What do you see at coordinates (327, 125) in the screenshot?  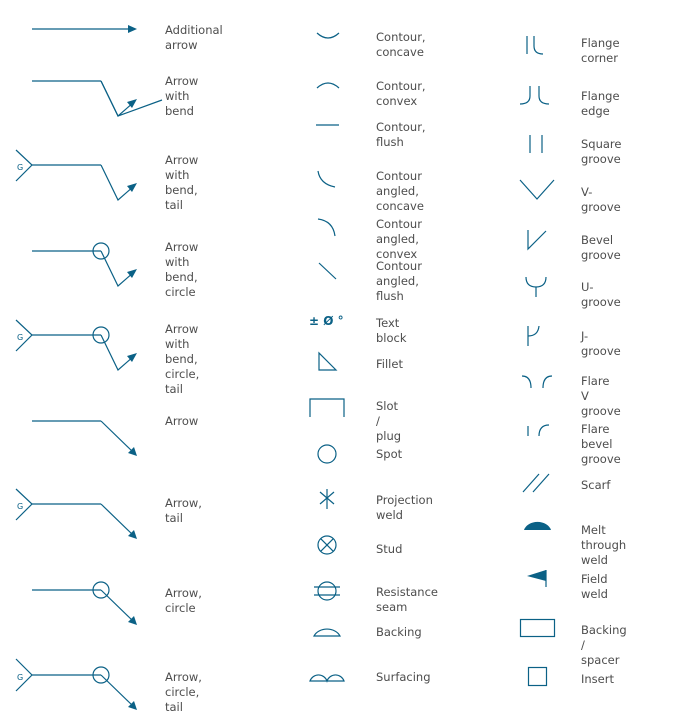 I see `contour-flush-icon` at bounding box center [327, 125].